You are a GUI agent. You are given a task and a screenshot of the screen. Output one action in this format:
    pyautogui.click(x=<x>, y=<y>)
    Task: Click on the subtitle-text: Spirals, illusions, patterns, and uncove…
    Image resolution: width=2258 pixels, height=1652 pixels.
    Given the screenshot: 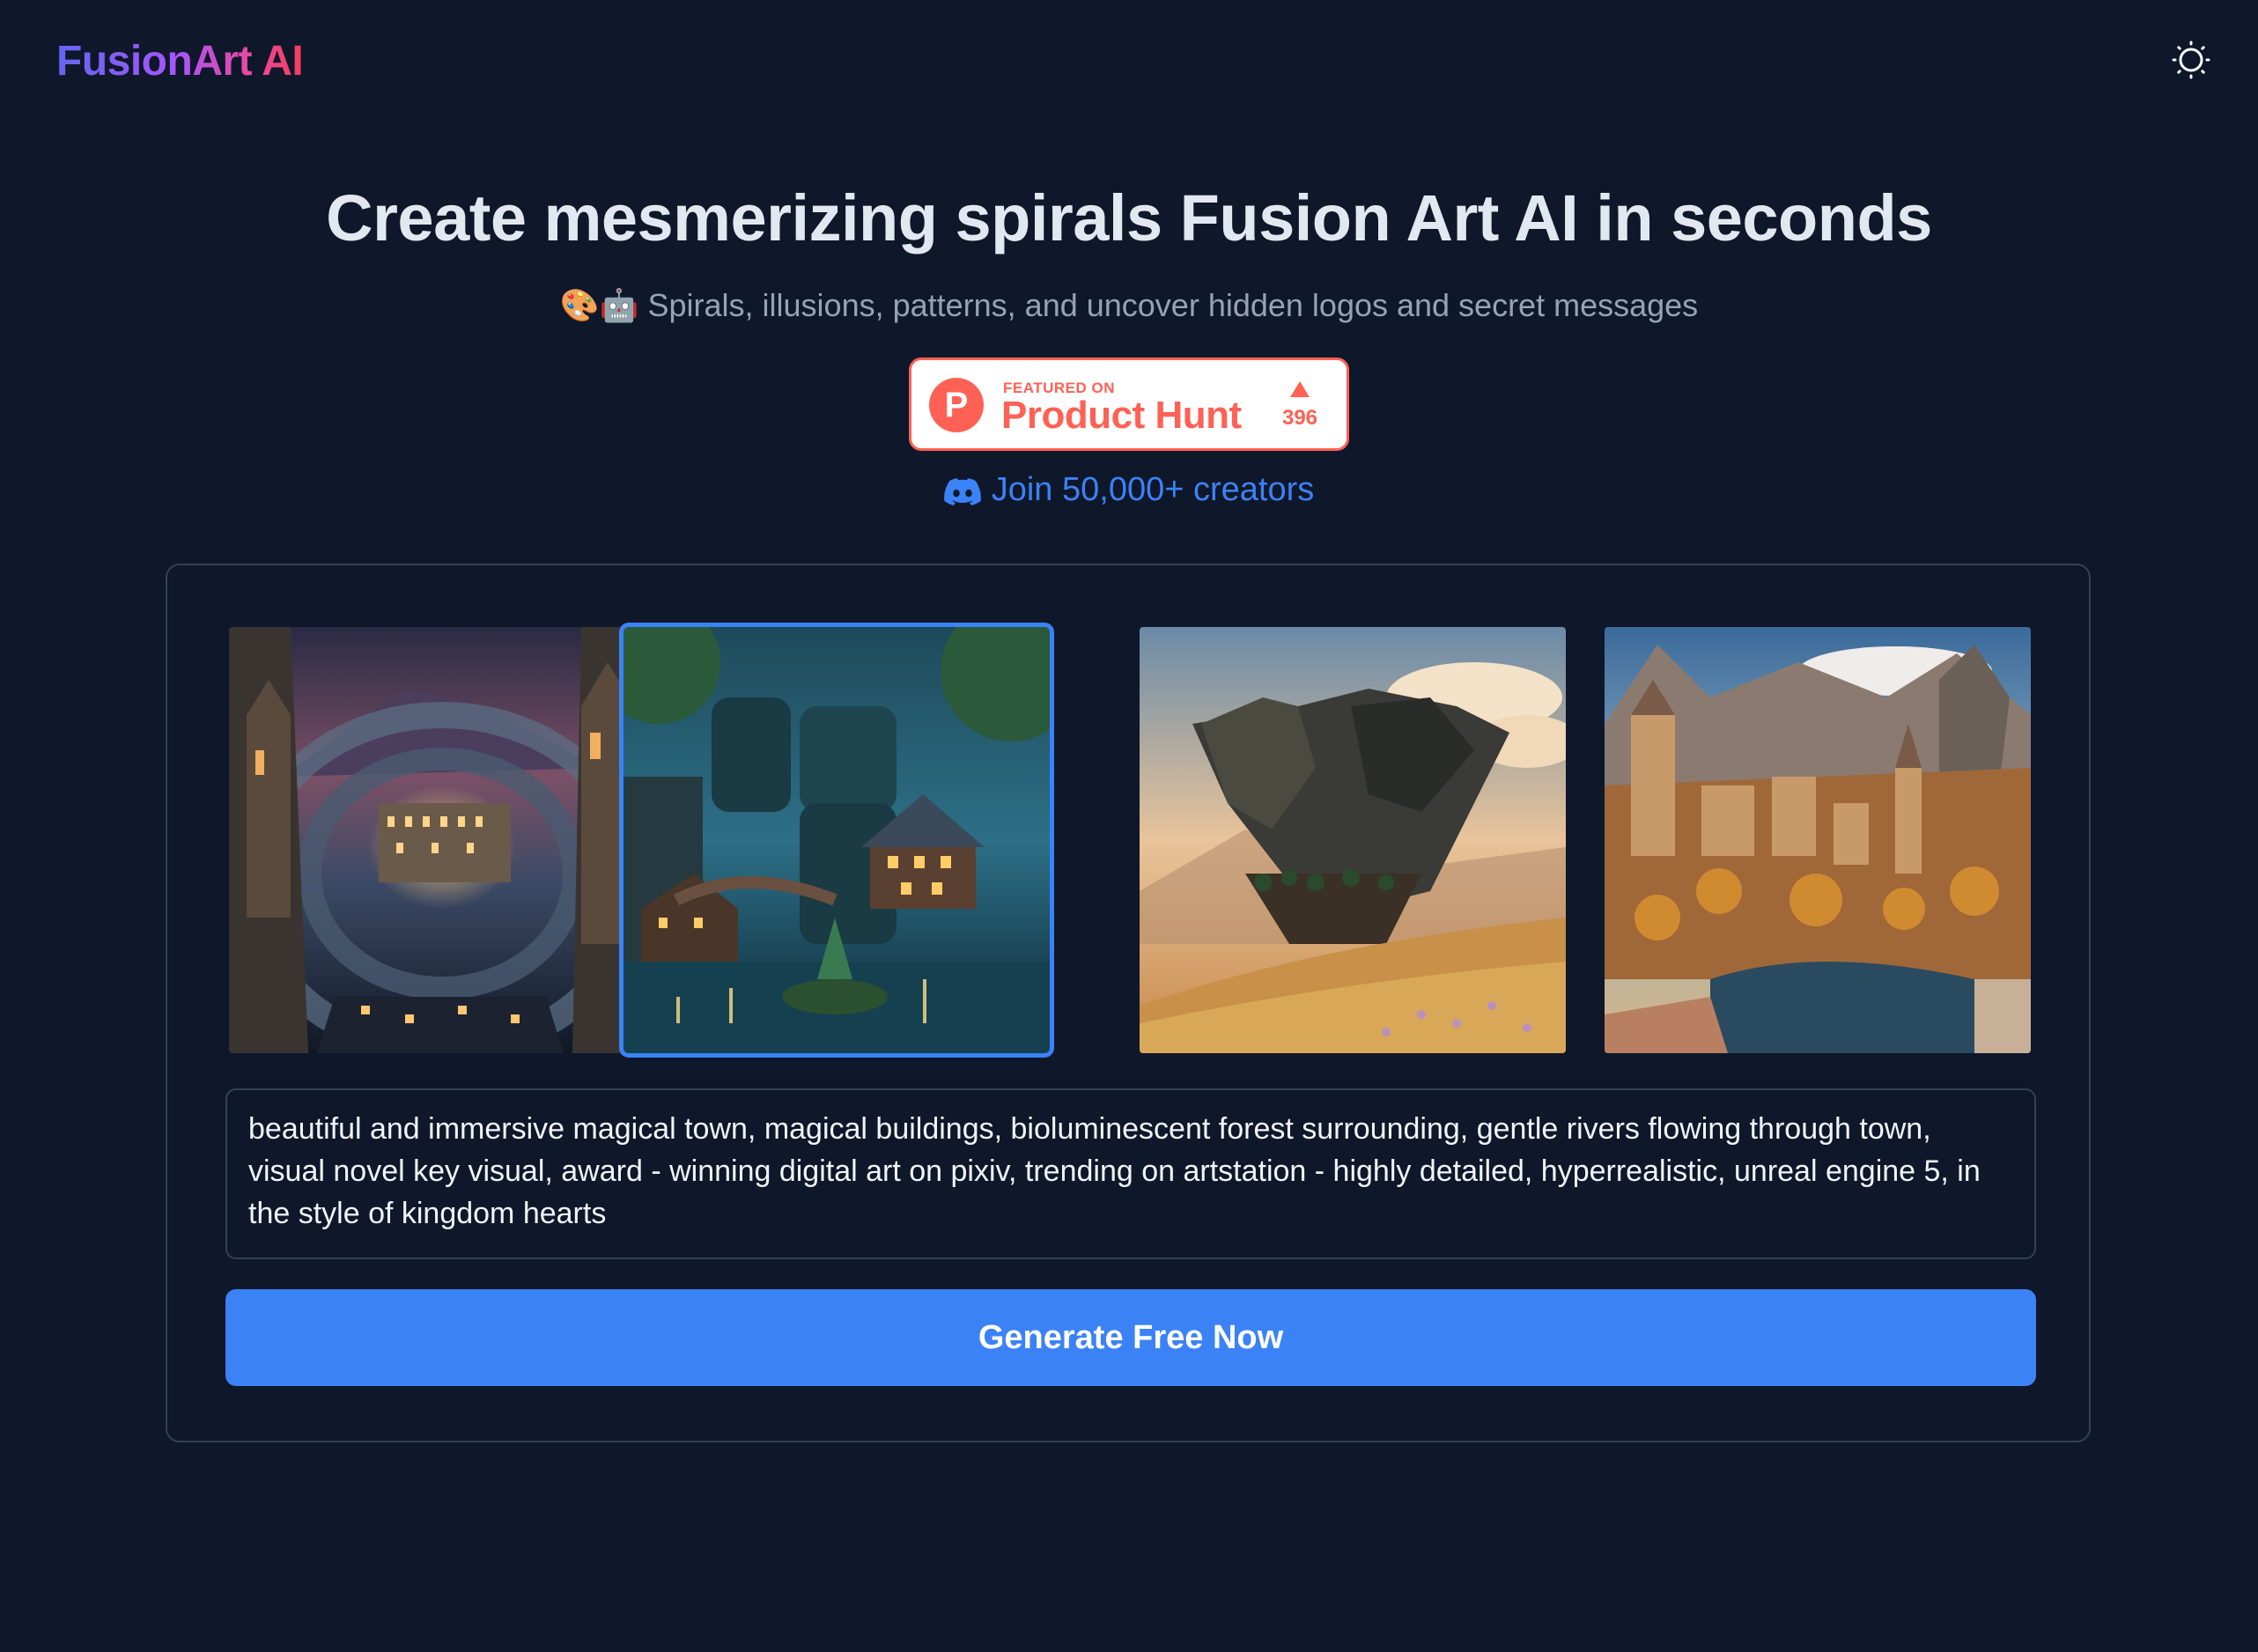 What is the action you would take?
    pyautogui.click(x=1173, y=305)
    